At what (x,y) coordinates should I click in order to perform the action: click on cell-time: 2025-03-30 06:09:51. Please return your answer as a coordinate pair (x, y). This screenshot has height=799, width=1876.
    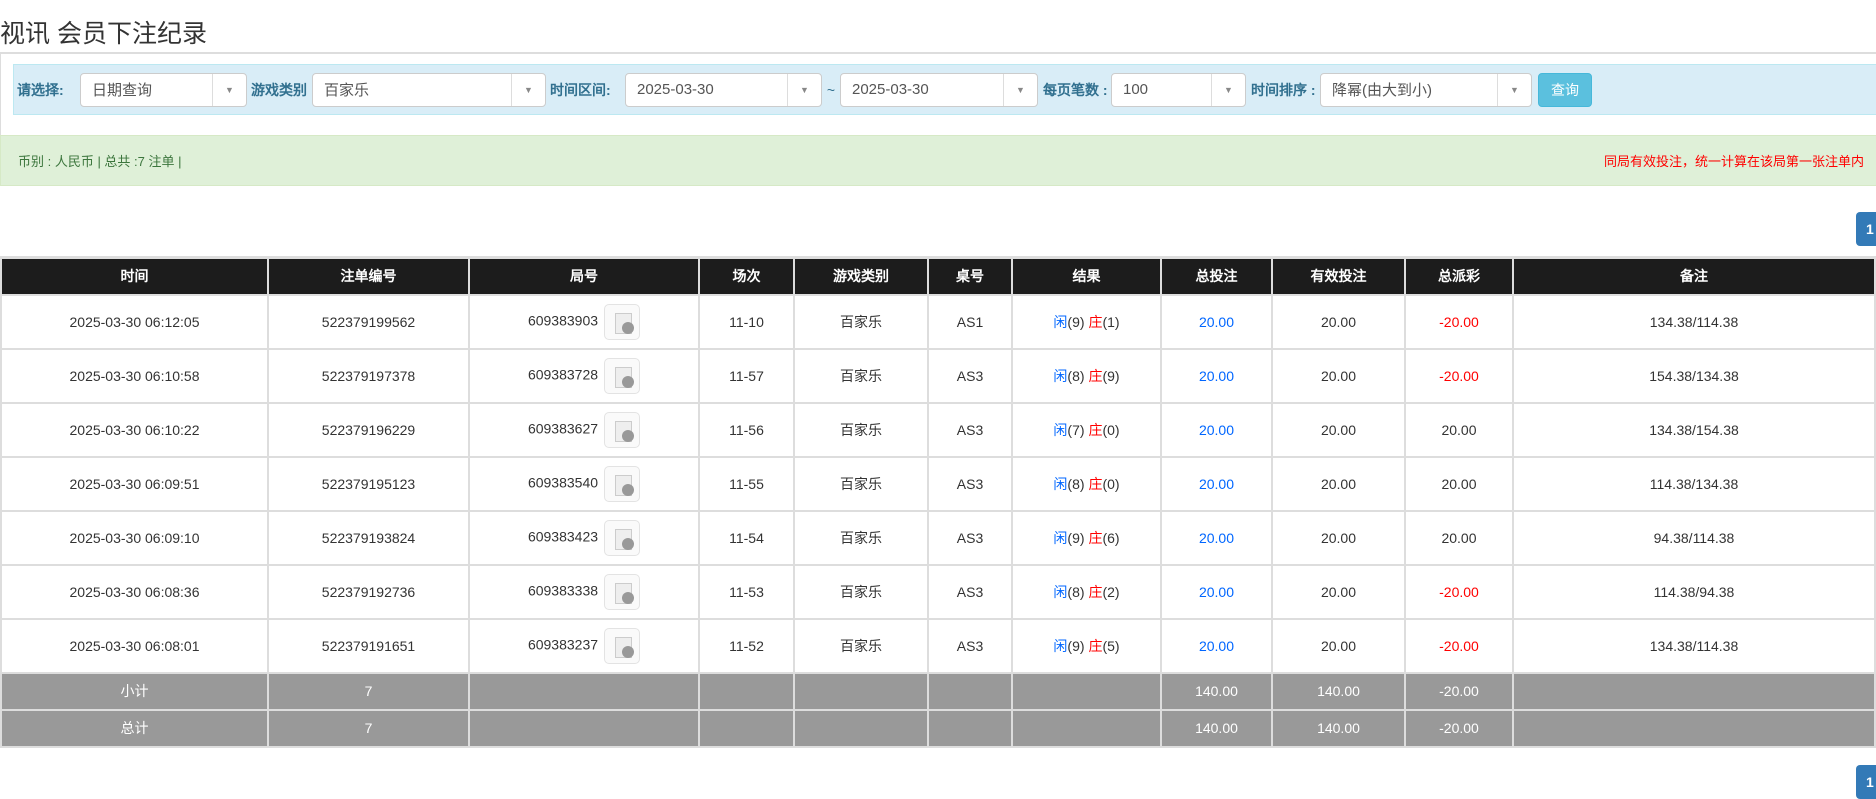
    Looking at the image, I should click on (134, 483).